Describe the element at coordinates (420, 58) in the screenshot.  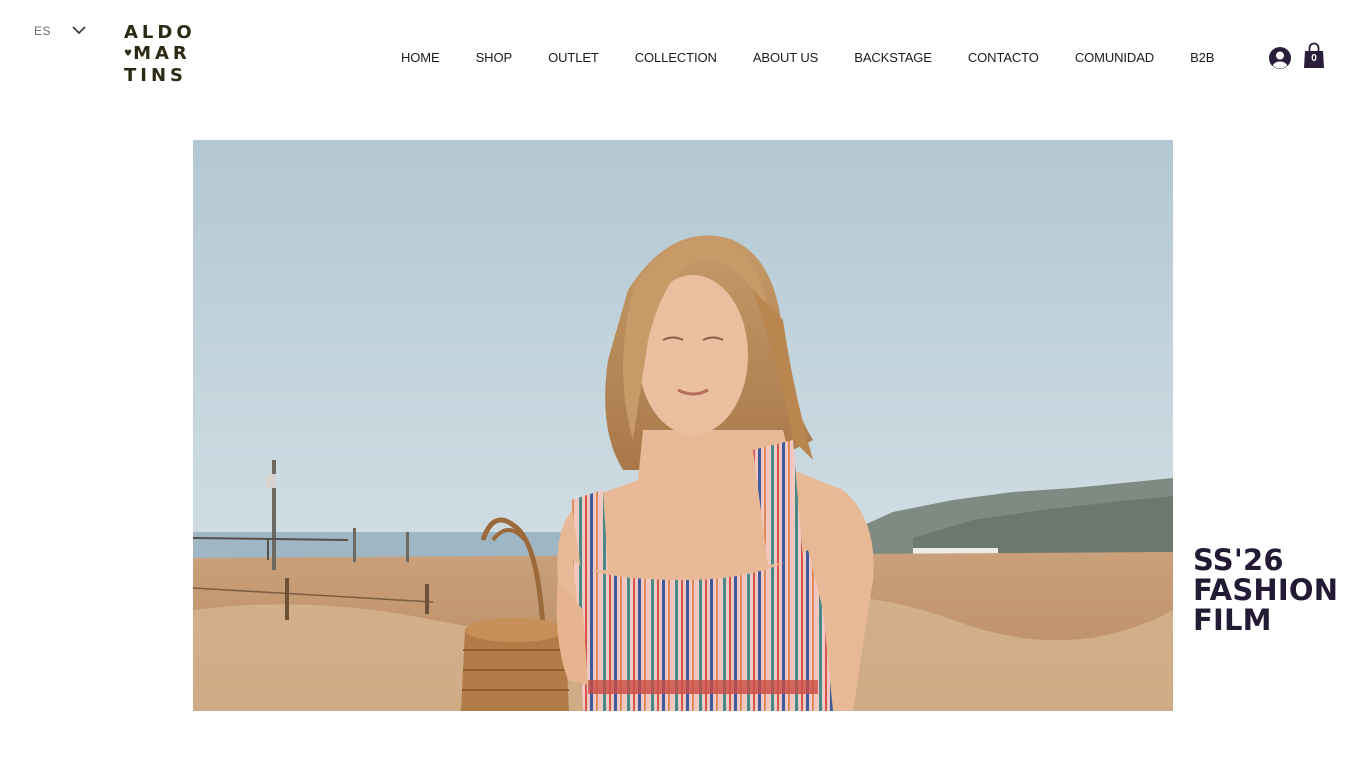
I see `nav-item-home: HOME` at that location.